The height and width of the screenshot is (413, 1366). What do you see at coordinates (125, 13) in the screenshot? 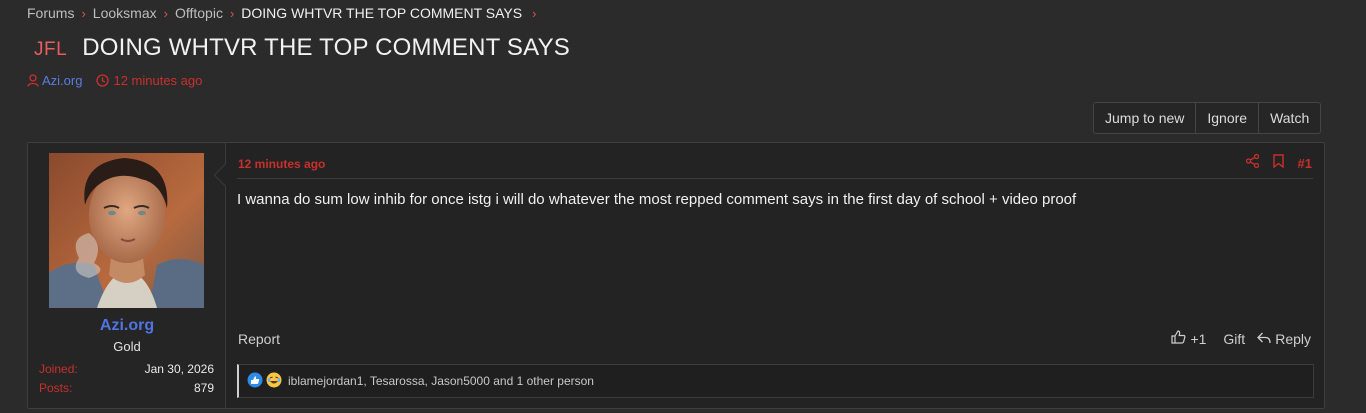
I see `breadcrumb-looksmax: Looksmax` at bounding box center [125, 13].